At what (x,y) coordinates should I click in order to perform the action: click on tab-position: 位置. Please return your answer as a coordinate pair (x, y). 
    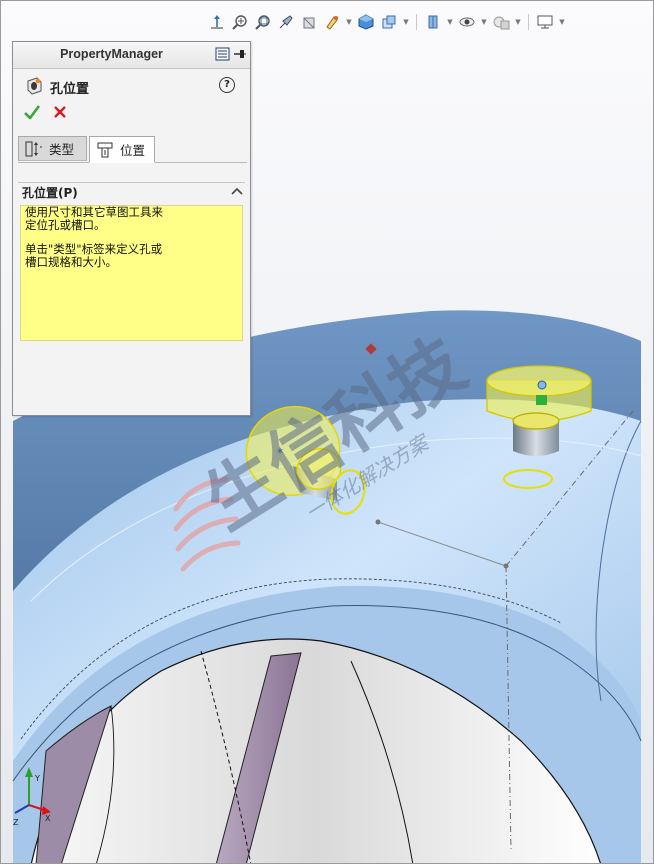
    Looking at the image, I should click on (122, 149).